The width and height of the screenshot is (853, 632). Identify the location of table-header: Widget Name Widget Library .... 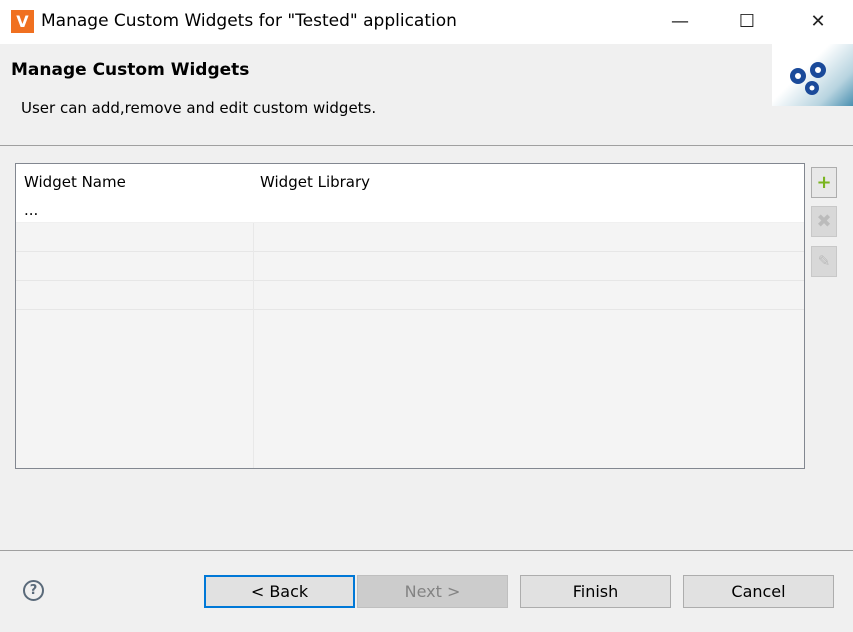
(410, 193).